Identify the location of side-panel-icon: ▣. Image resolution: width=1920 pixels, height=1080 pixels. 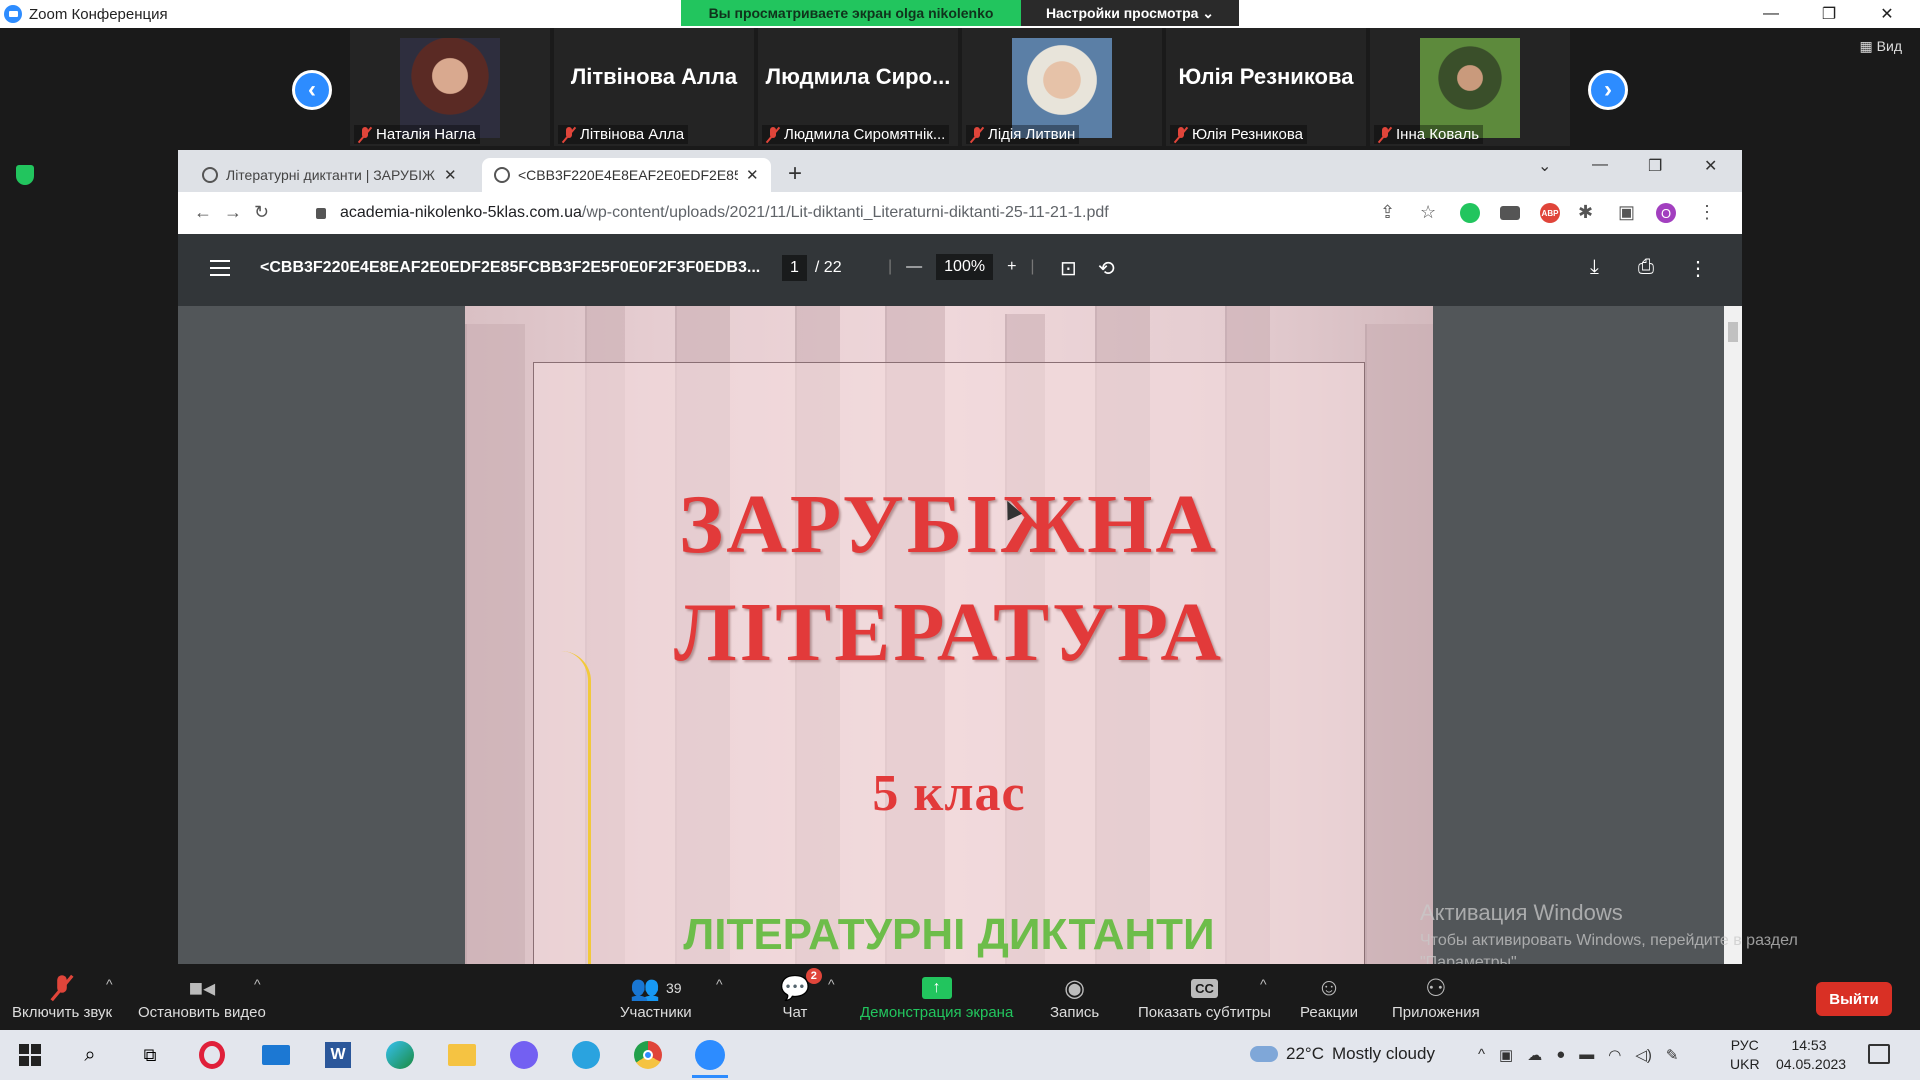
(1626, 212).